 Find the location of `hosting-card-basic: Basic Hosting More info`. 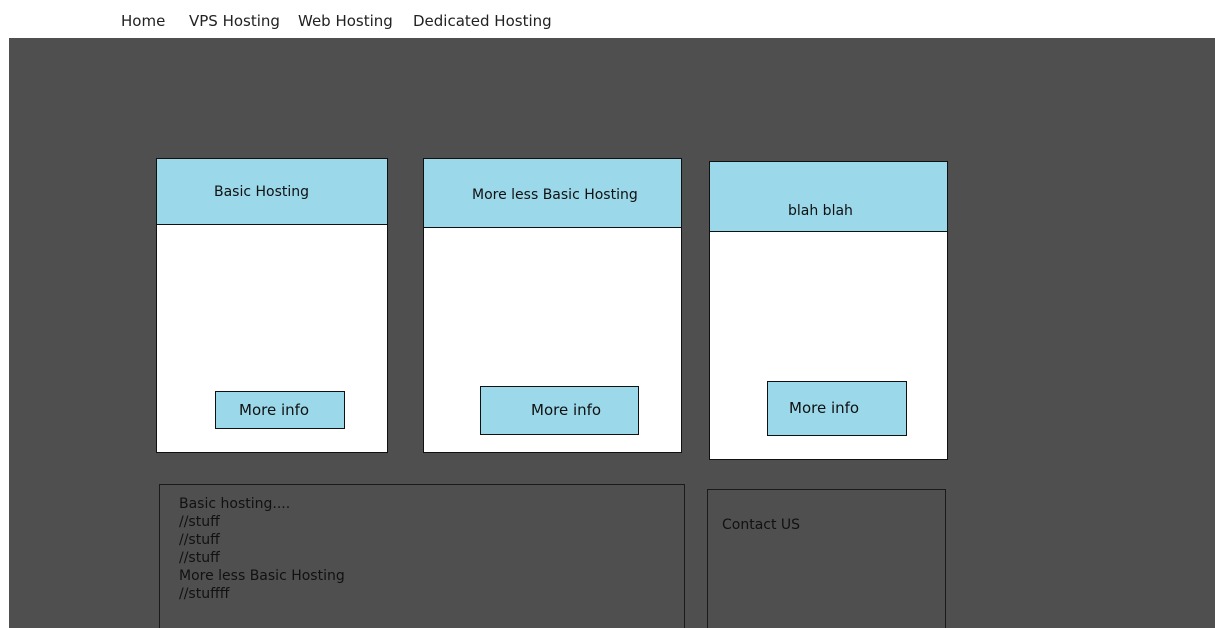

hosting-card-basic: Basic Hosting More info is located at coordinates (272, 305).